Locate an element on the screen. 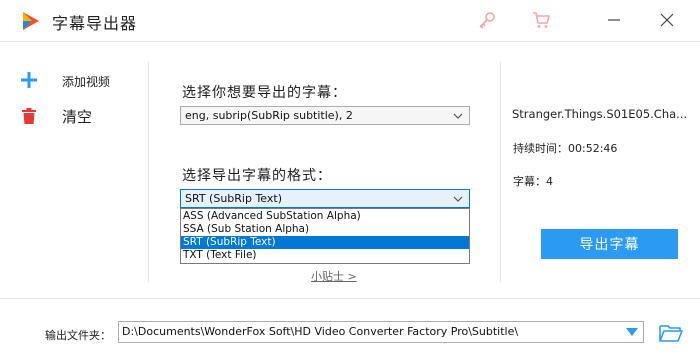  plus-icon is located at coordinates (29, 80).